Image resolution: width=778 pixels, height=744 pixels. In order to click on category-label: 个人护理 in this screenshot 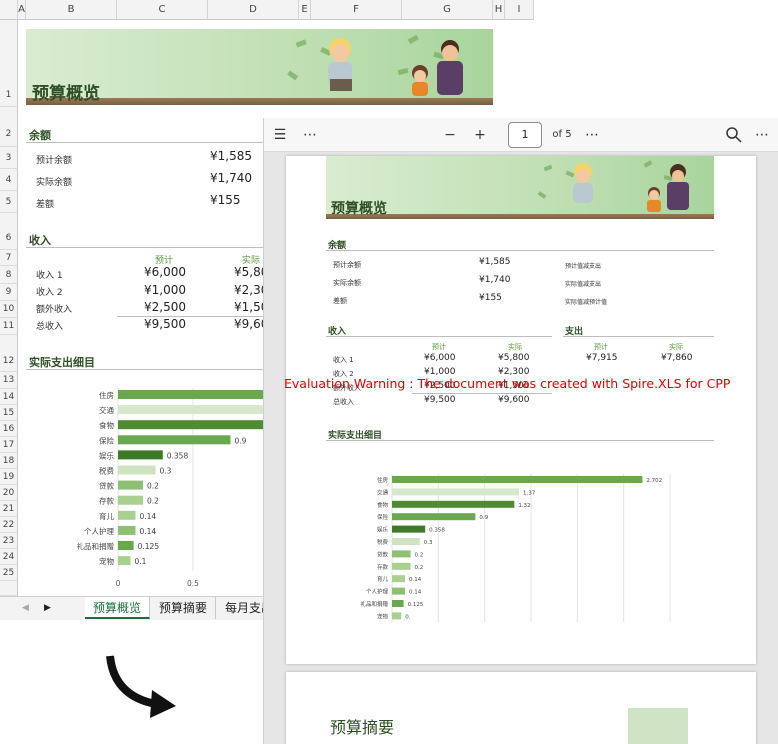, I will do `click(377, 592)`.